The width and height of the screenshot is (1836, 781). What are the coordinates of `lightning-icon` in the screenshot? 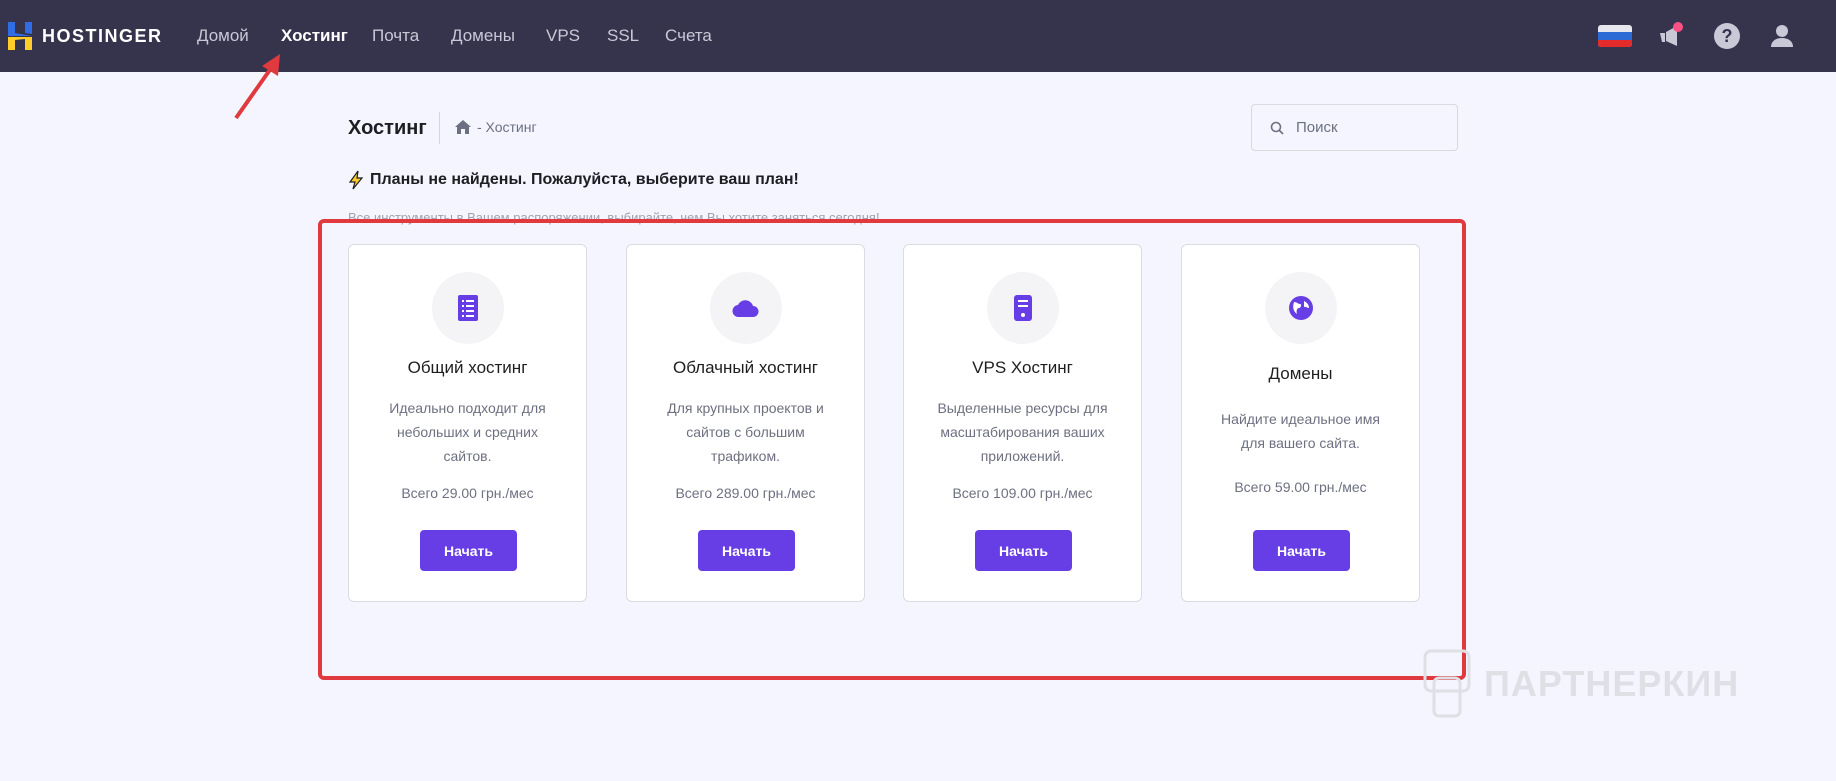 It's located at (356, 180).